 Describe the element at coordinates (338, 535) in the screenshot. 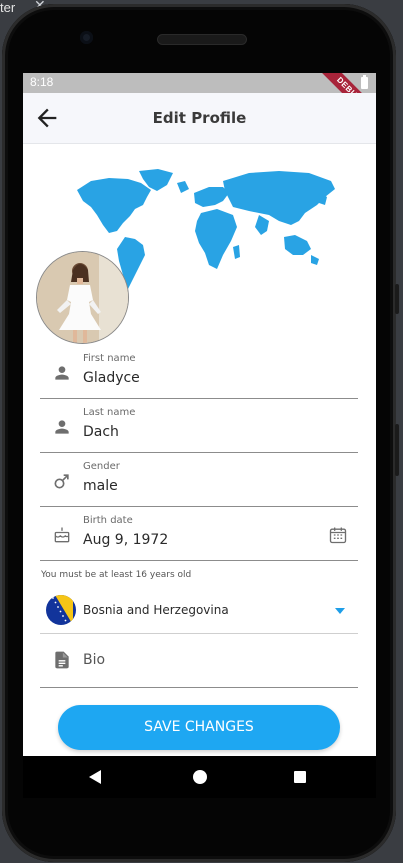

I see `calendar-icon` at that location.